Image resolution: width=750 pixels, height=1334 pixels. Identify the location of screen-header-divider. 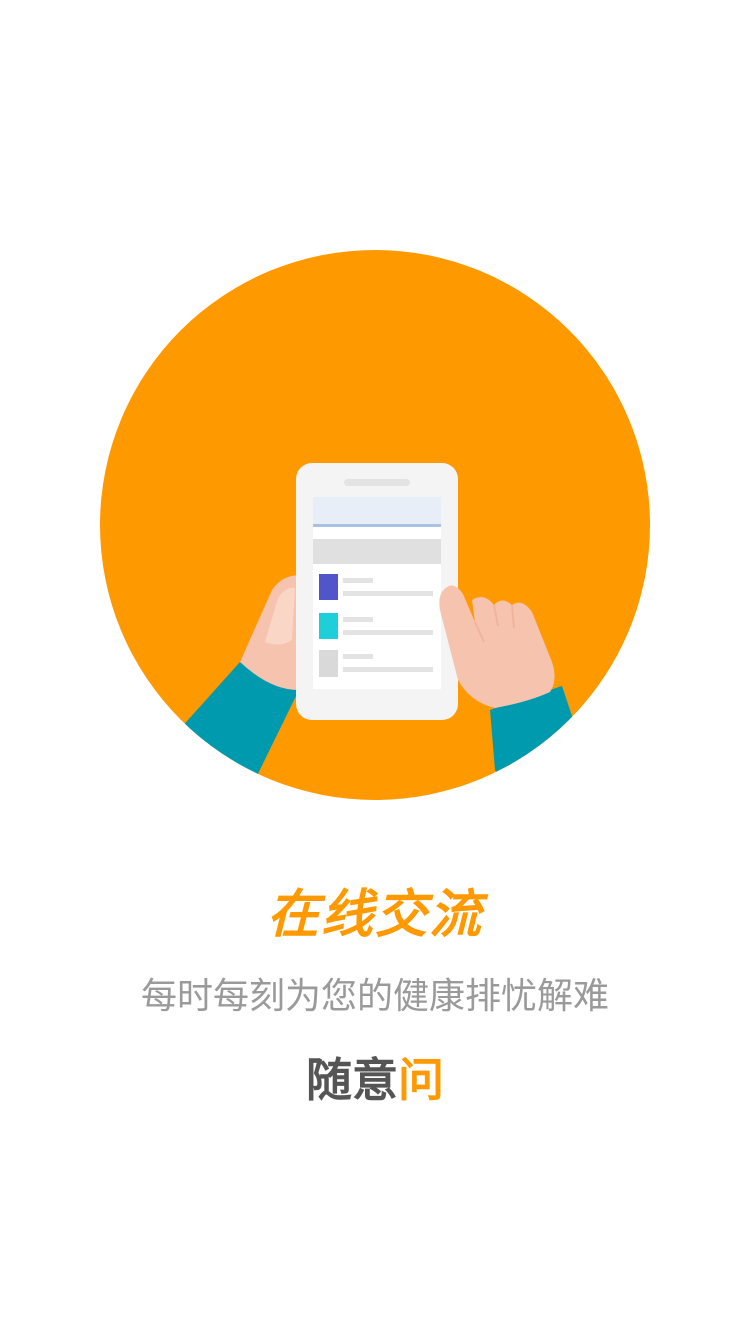
(377, 525).